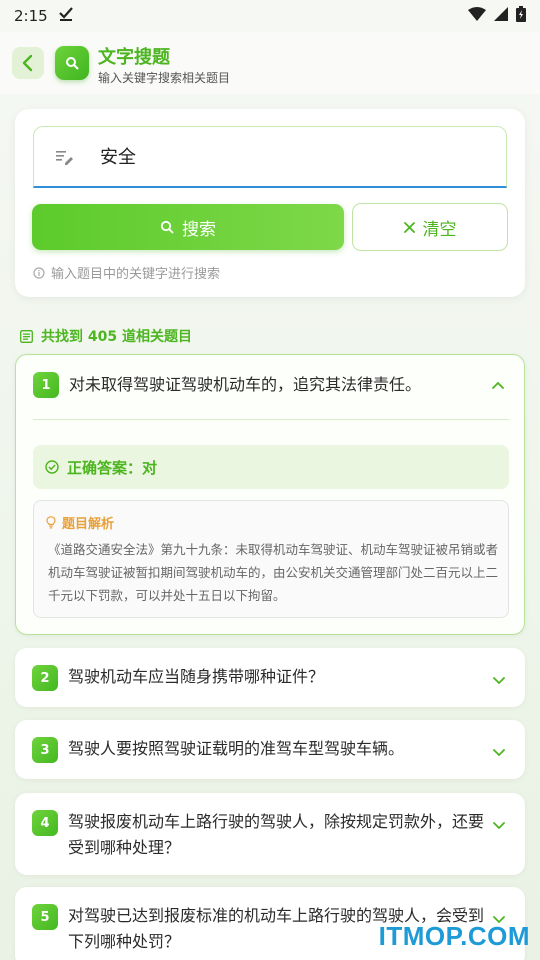 This screenshot has width=540, height=960. What do you see at coordinates (199, 229) in the screenshot?
I see `search-button-label: 搜索` at bounding box center [199, 229].